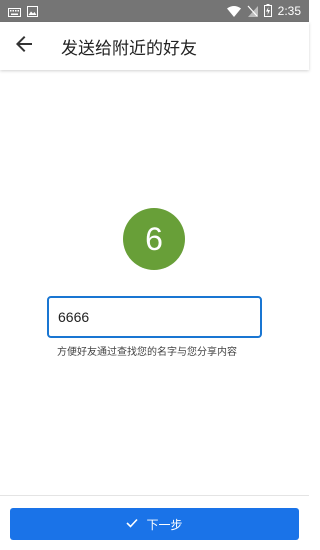 This screenshot has width=320, height=550. Describe the element at coordinates (154, 11) in the screenshot. I see `status-bar: 2:35` at that location.